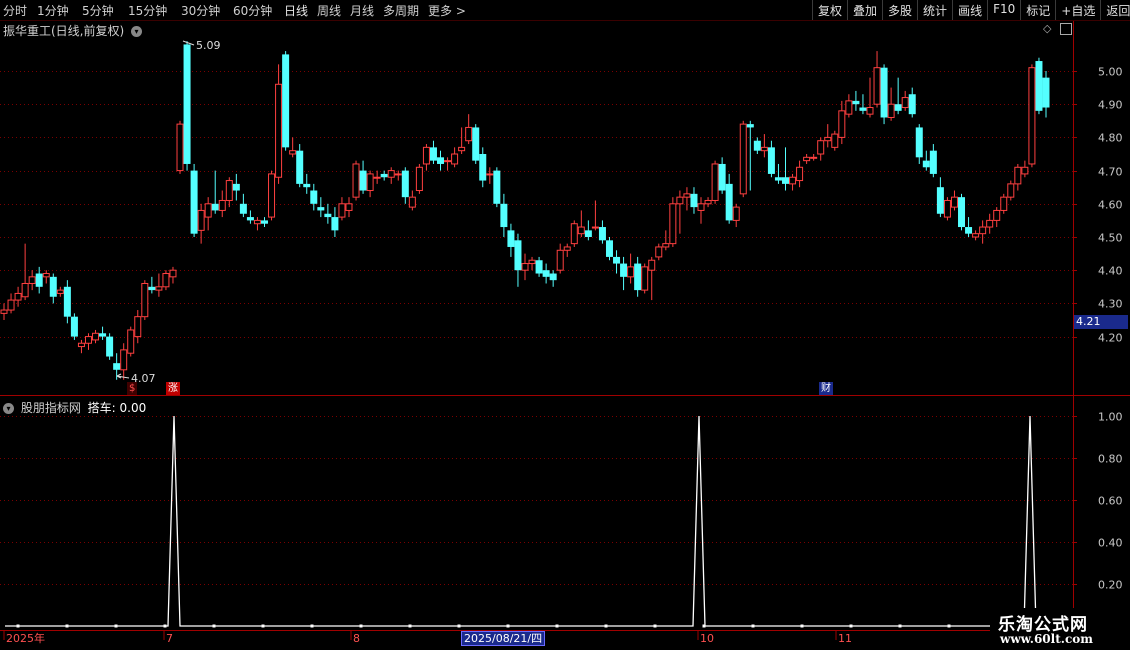  Describe the element at coordinates (169, 638) in the screenshot. I see `x-tick-label: 7` at that location.